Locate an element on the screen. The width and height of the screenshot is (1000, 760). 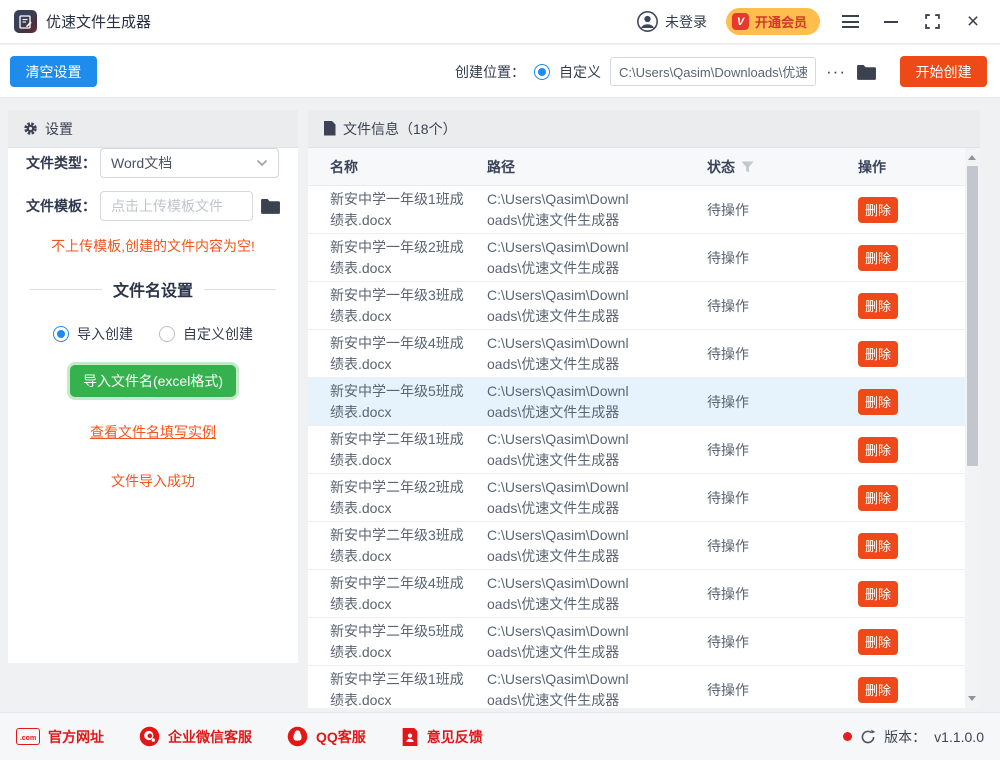
official-website-label: 官方网址 is located at coordinates (76, 736).